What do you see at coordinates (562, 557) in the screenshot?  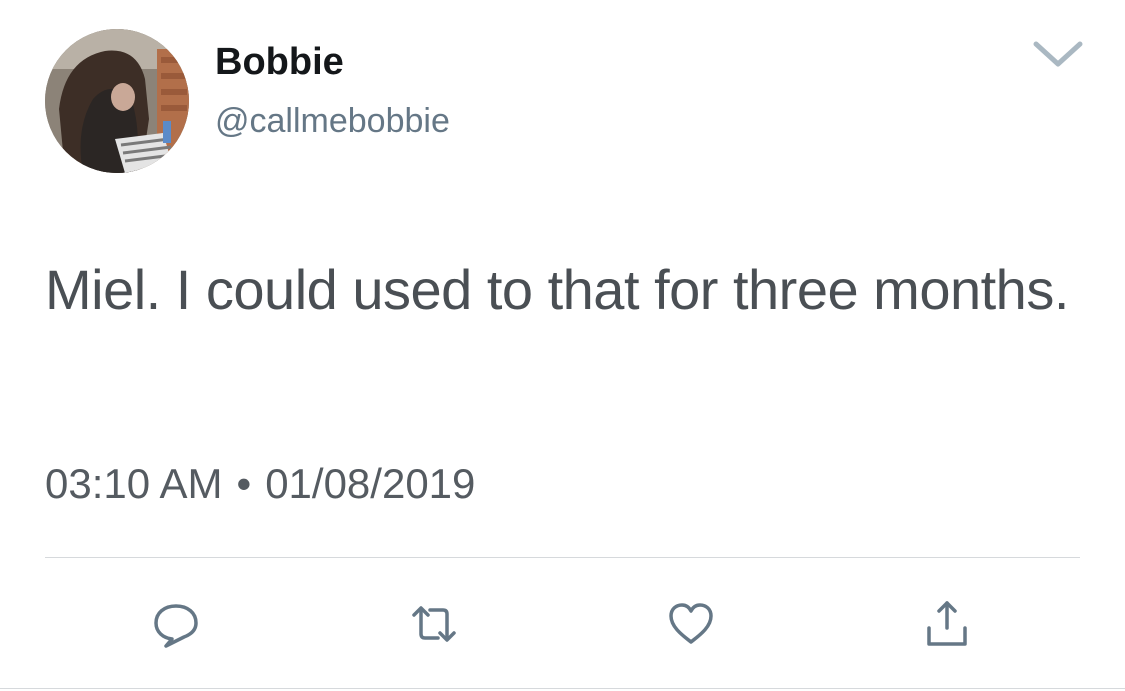 I see `divider` at bounding box center [562, 557].